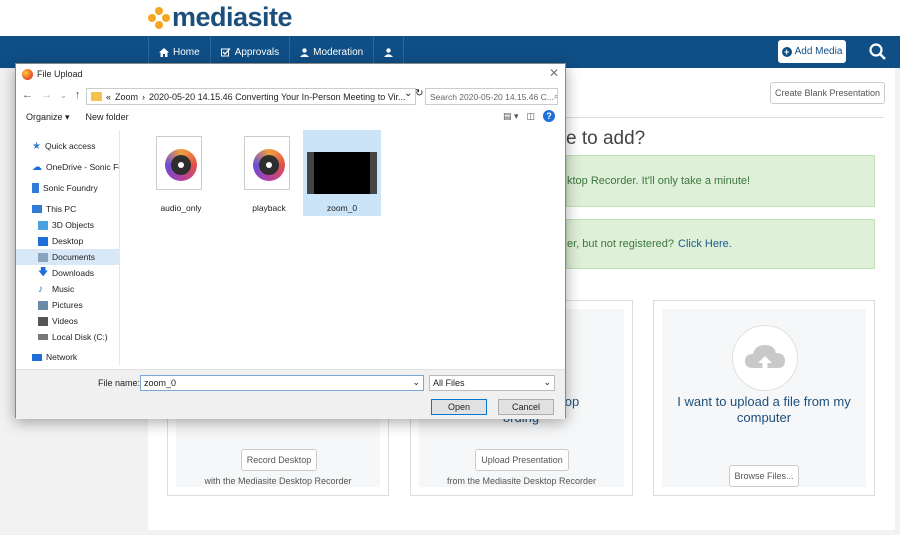 This screenshot has width=900, height=535. I want to click on search-icon, so click(878, 52).